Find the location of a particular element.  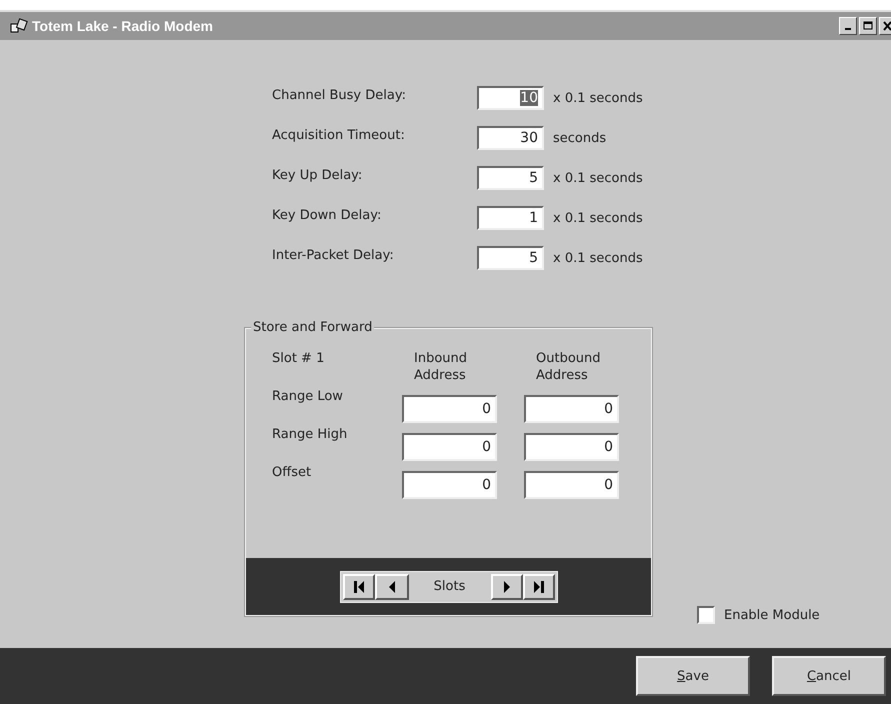

setting-label: Inter-Packet Delay: is located at coordinates (333, 255).